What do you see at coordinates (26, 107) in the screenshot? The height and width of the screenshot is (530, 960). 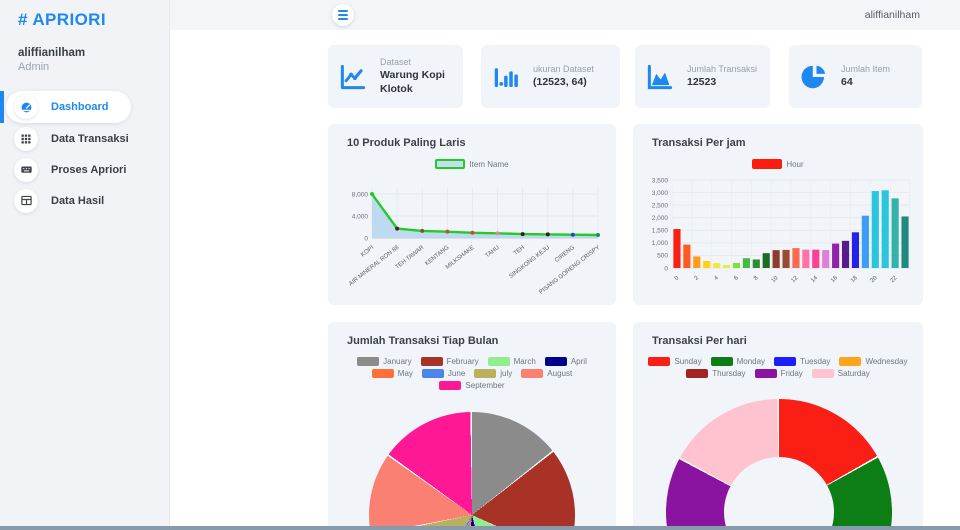 I see `dashboard-icon` at bounding box center [26, 107].